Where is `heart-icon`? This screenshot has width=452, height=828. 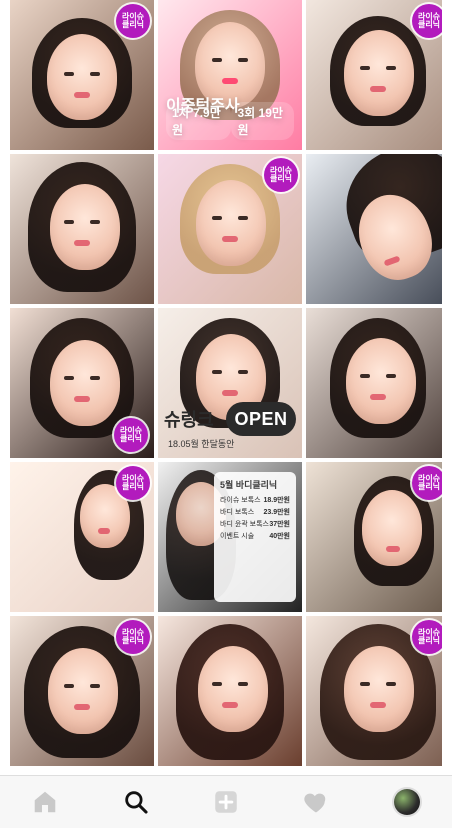
heart-icon is located at coordinates (316, 802).